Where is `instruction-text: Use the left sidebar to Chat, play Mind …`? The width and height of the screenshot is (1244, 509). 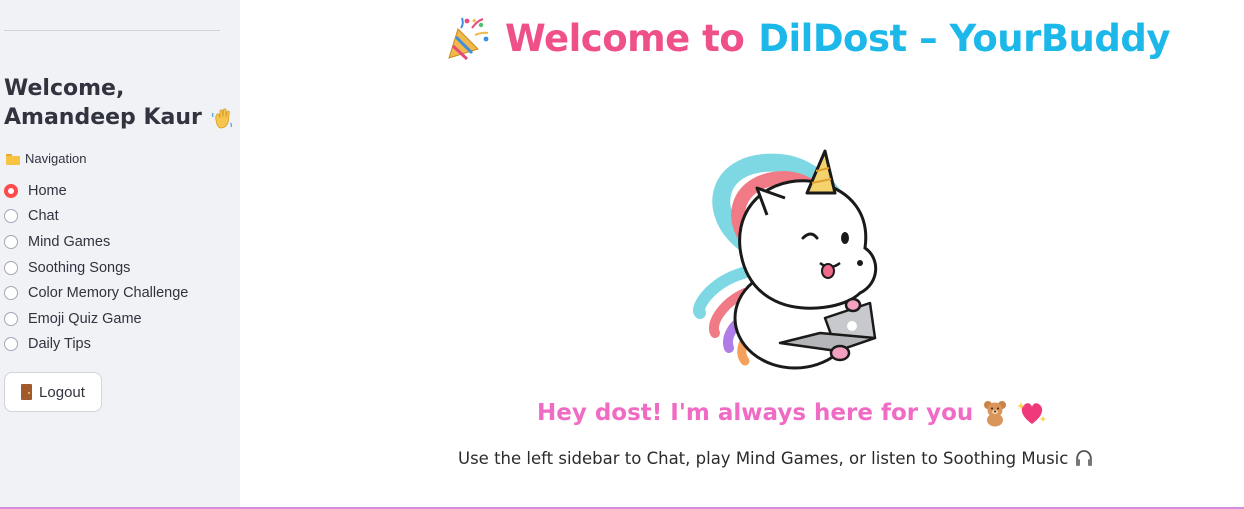
instruction-text: Use the left sidebar to Chat, play Mind … is located at coordinates (776, 458).